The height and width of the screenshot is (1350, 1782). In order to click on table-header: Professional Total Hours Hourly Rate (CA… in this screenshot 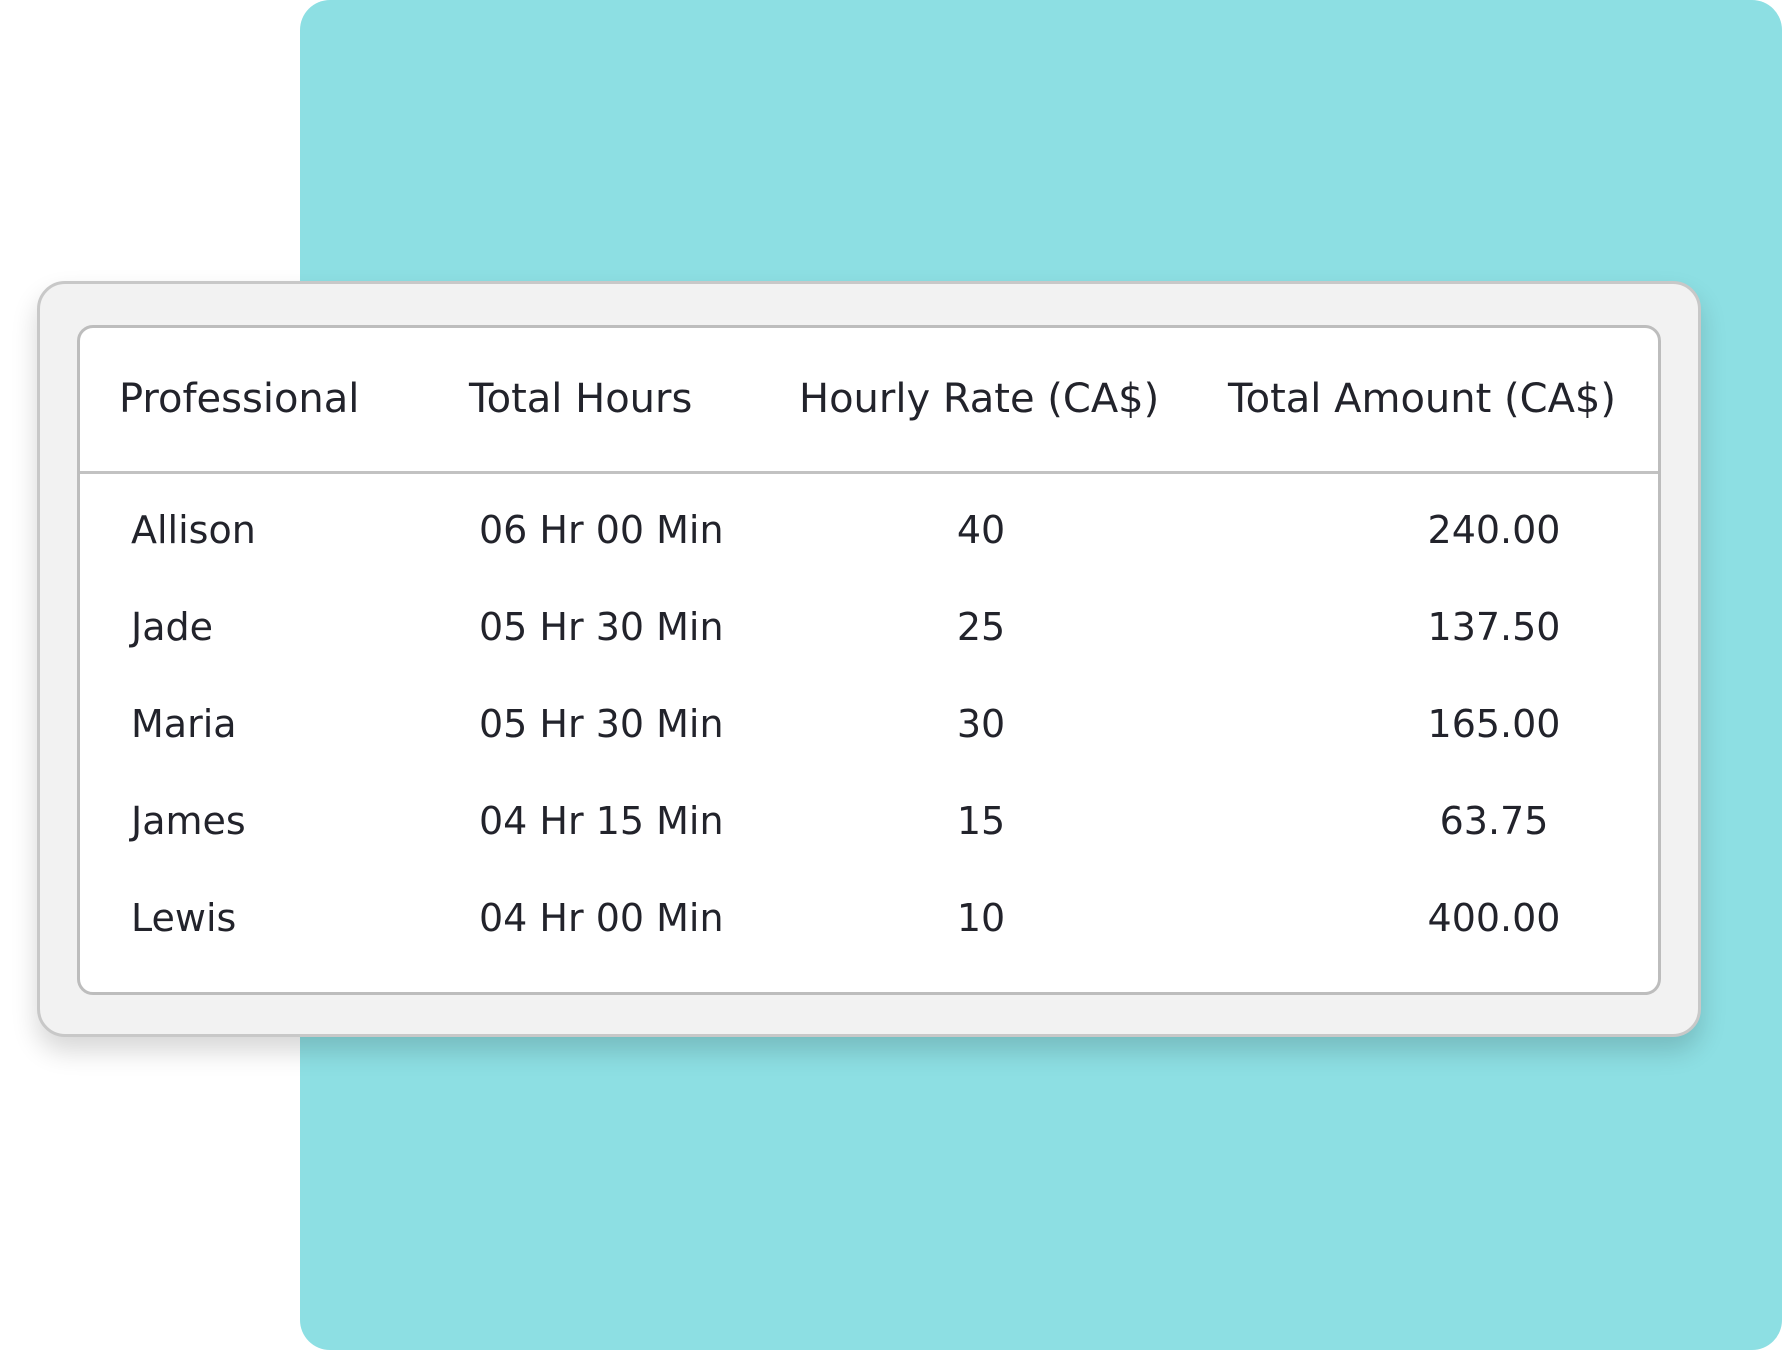, I will do `click(869, 401)`.